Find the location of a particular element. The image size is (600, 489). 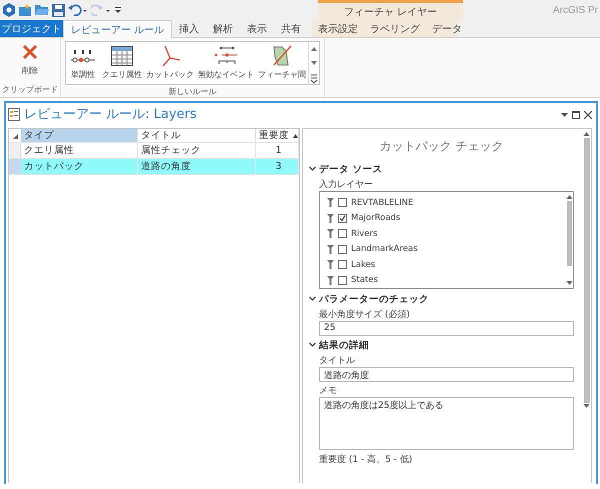

group-label: クリップボード is located at coordinates (30, 90).